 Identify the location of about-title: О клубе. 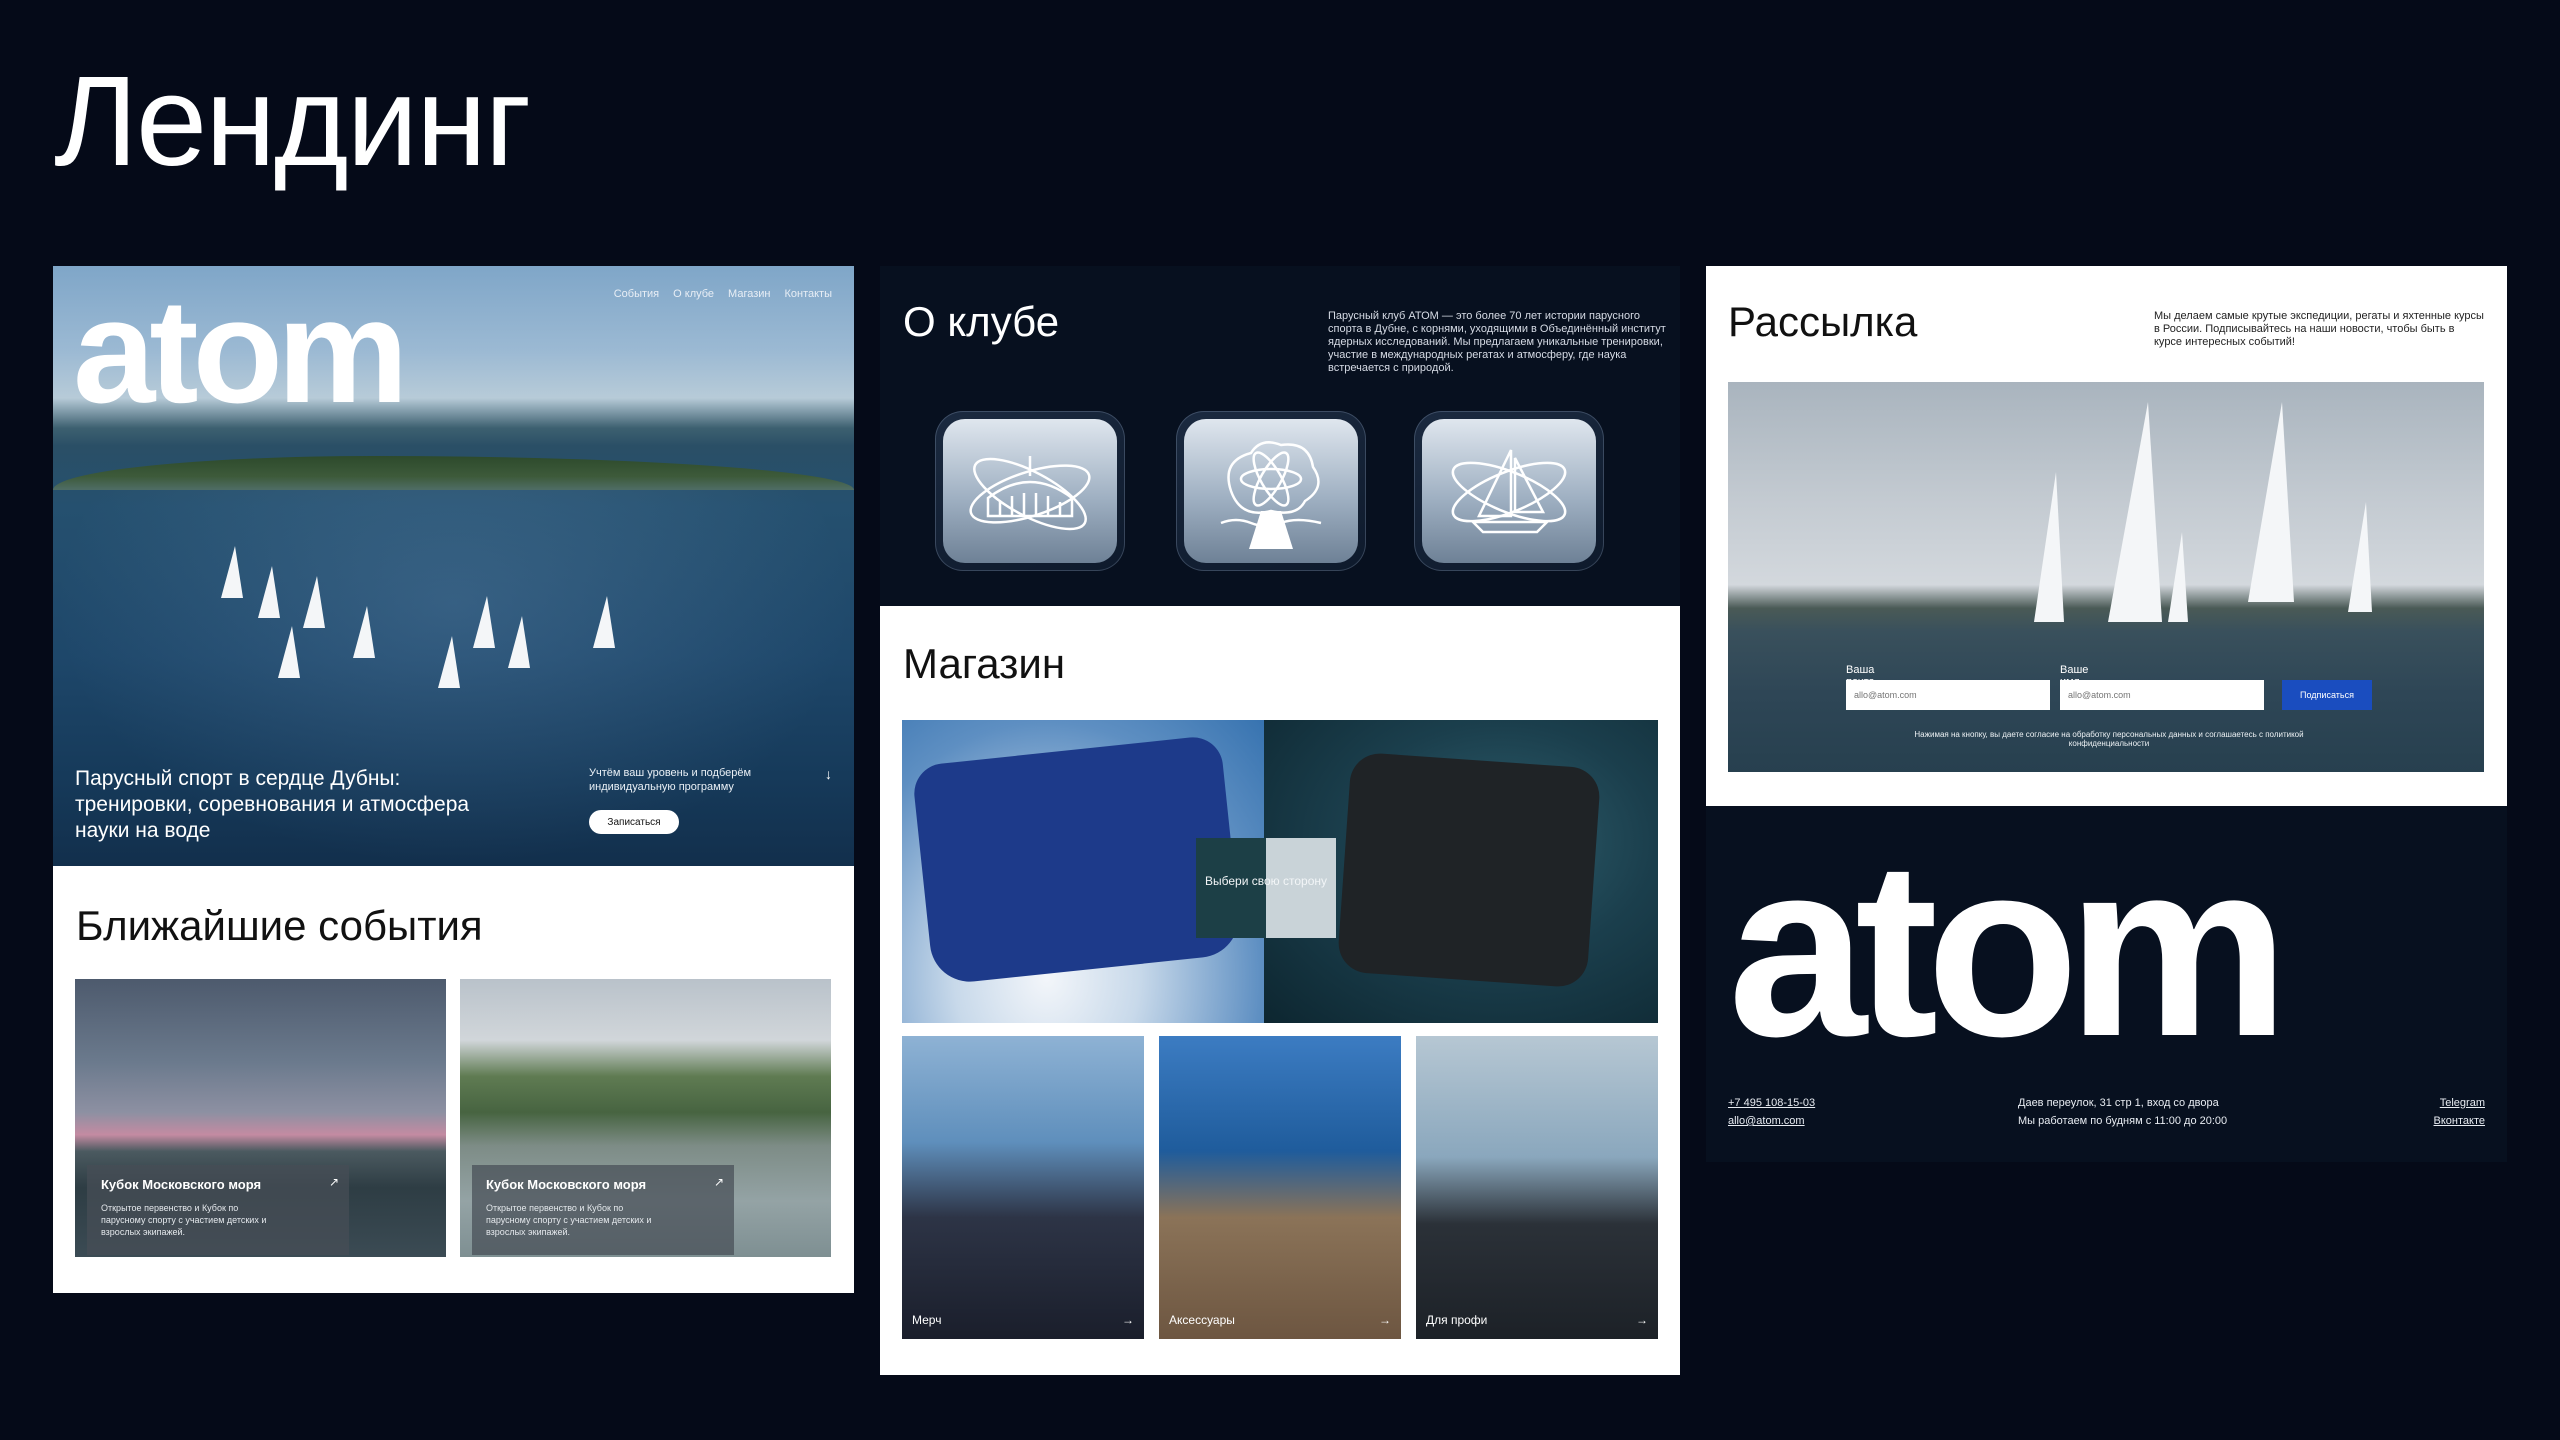
(981, 321).